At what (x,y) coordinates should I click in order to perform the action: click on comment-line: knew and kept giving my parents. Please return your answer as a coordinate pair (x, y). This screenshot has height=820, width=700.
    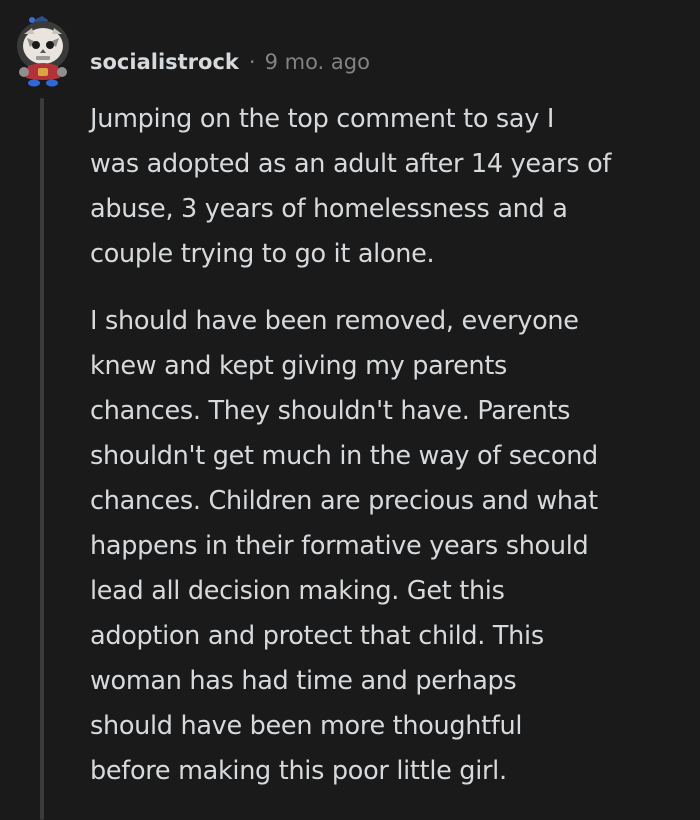
    Looking at the image, I should click on (299, 366).